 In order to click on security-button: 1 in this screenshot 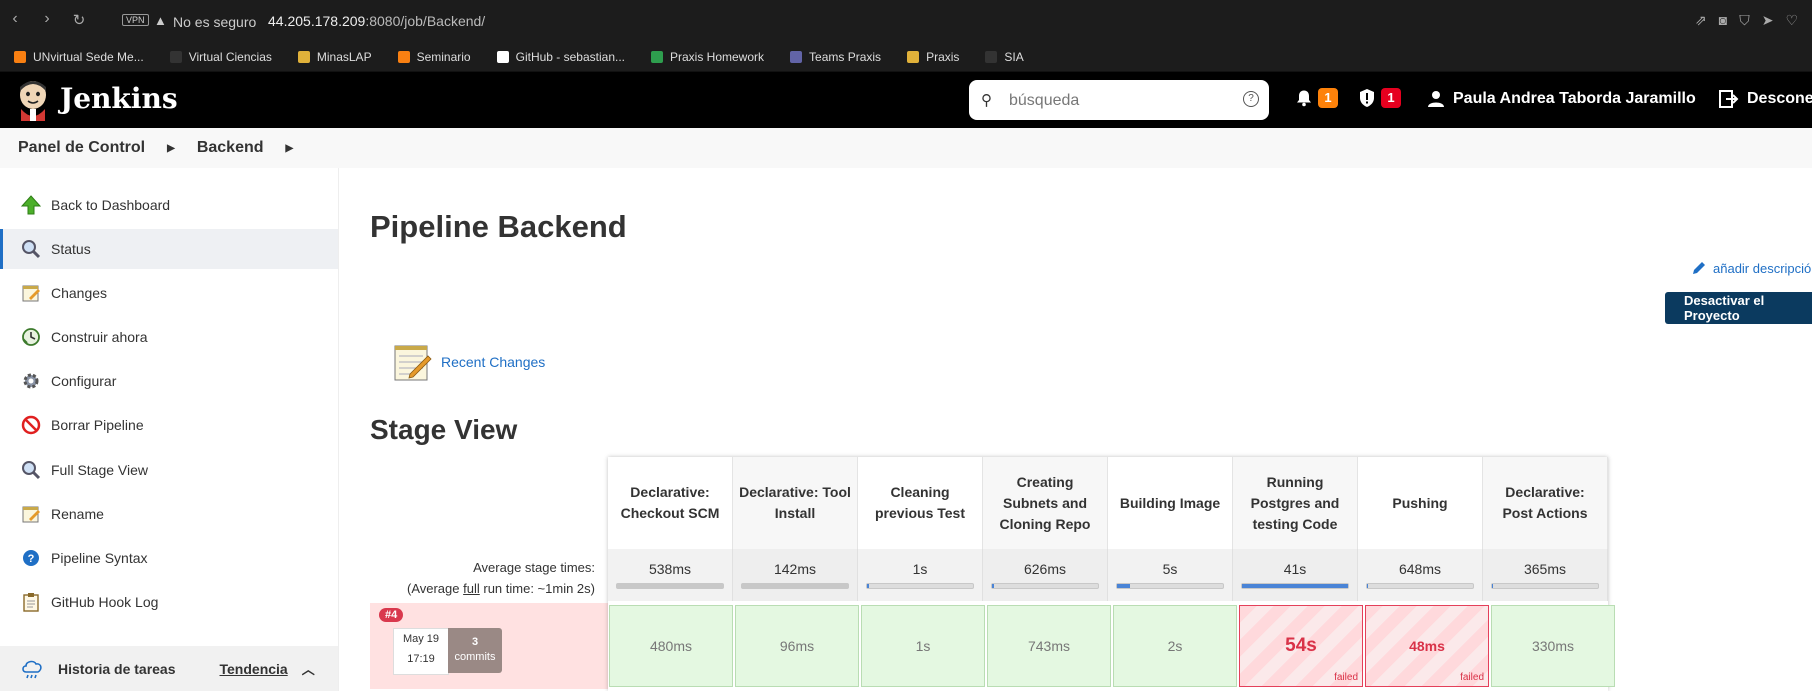, I will do `click(1379, 98)`.